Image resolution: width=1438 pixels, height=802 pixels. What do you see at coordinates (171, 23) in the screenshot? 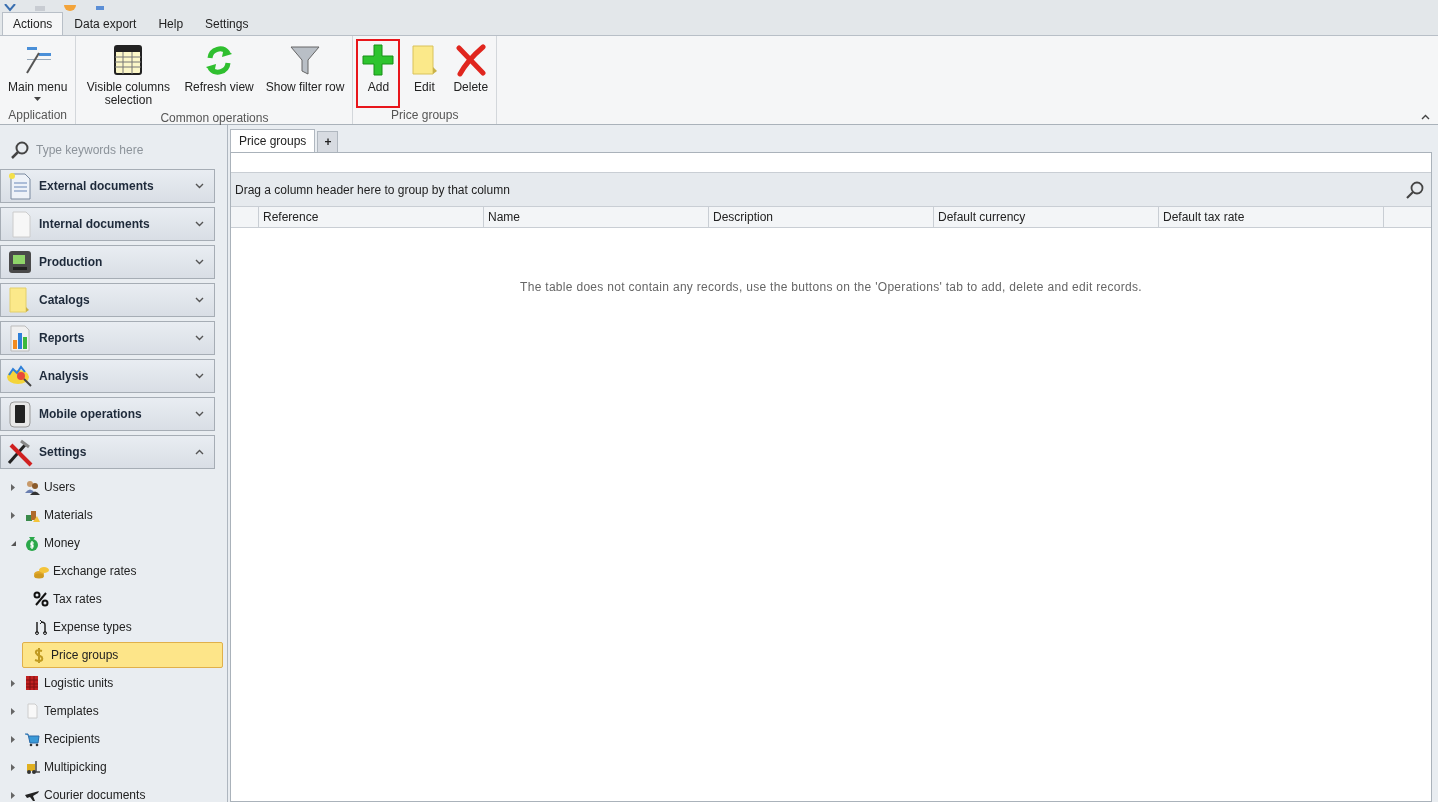
I see `ribbon-tab: Help` at bounding box center [171, 23].